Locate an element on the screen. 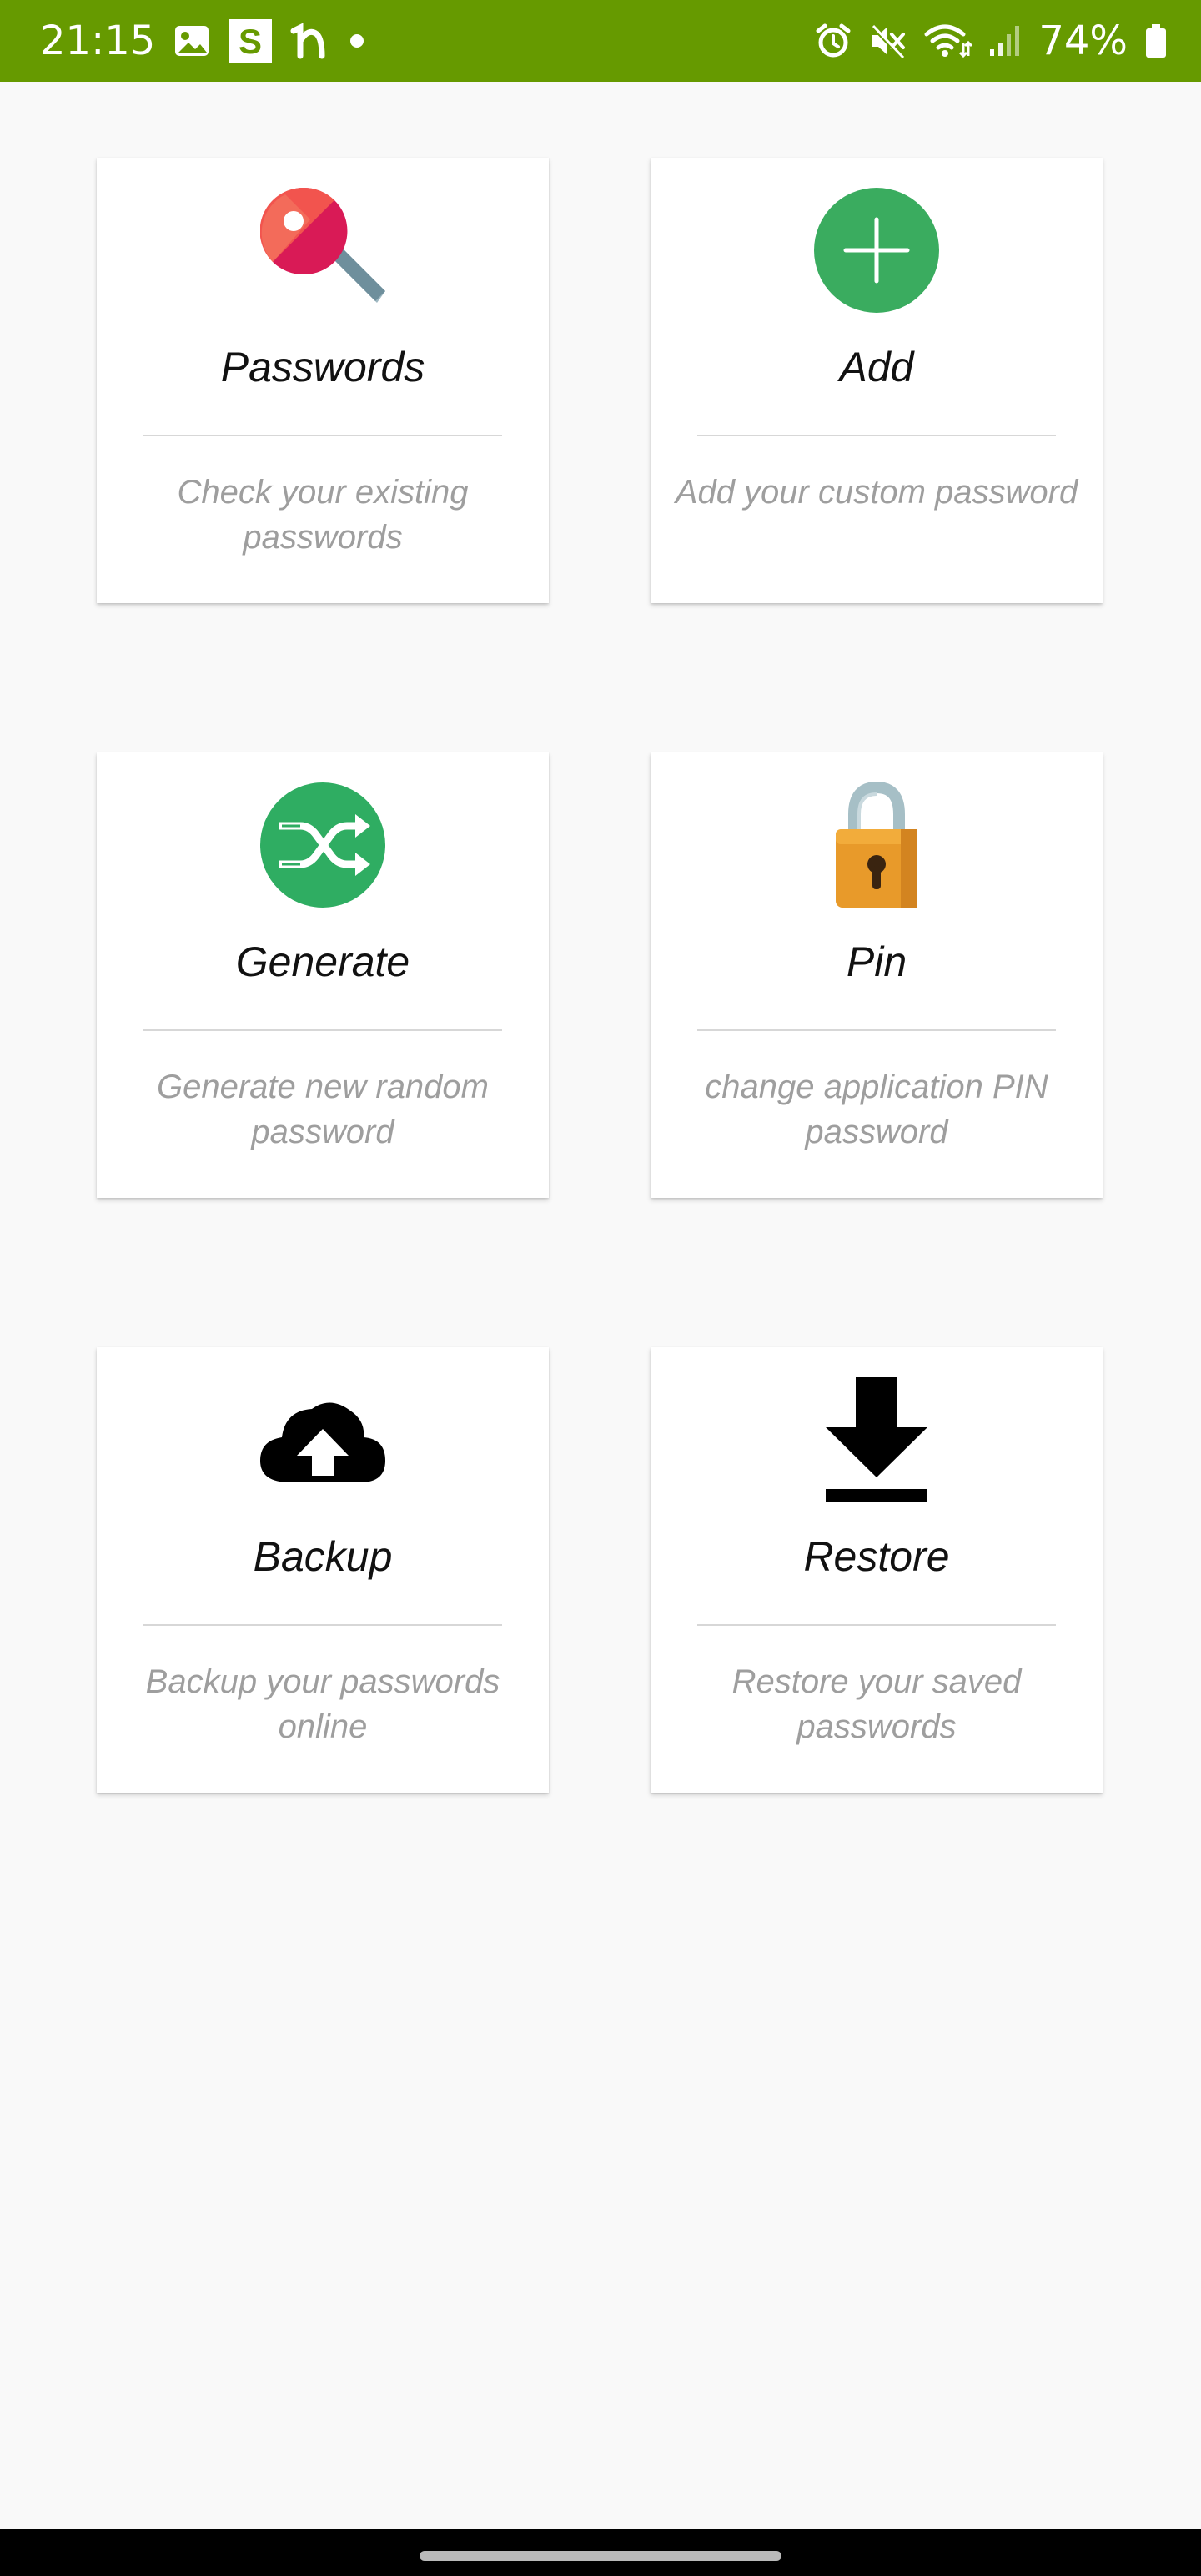 The height and width of the screenshot is (2576, 1201). restore-card: Restore Restore your saved passwords is located at coordinates (877, 1570).